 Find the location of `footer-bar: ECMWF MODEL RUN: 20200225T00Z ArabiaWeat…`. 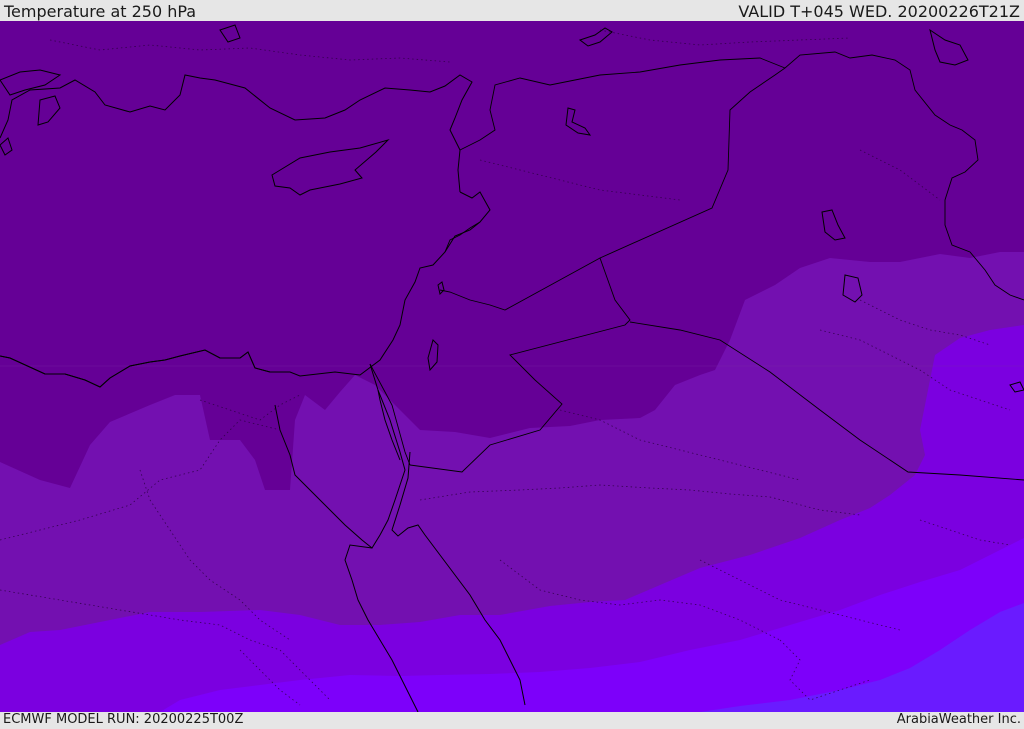

footer-bar: ECMWF MODEL RUN: 20200225T00Z ArabiaWeat… is located at coordinates (512, 720).